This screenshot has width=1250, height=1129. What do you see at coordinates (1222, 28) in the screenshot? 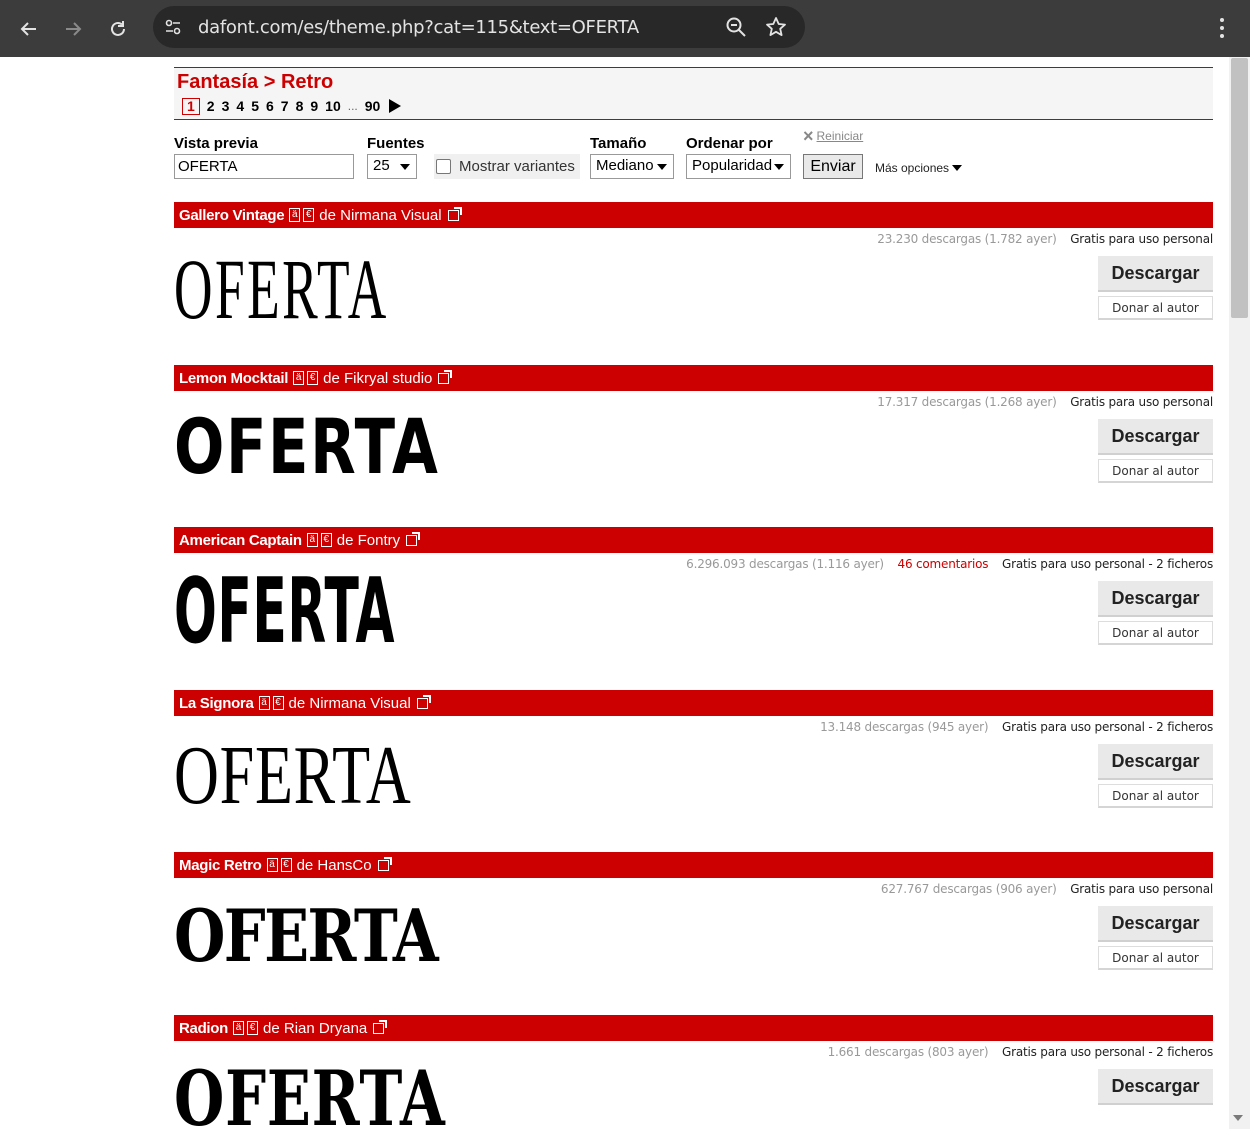
I see `browser-menu-icon` at bounding box center [1222, 28].